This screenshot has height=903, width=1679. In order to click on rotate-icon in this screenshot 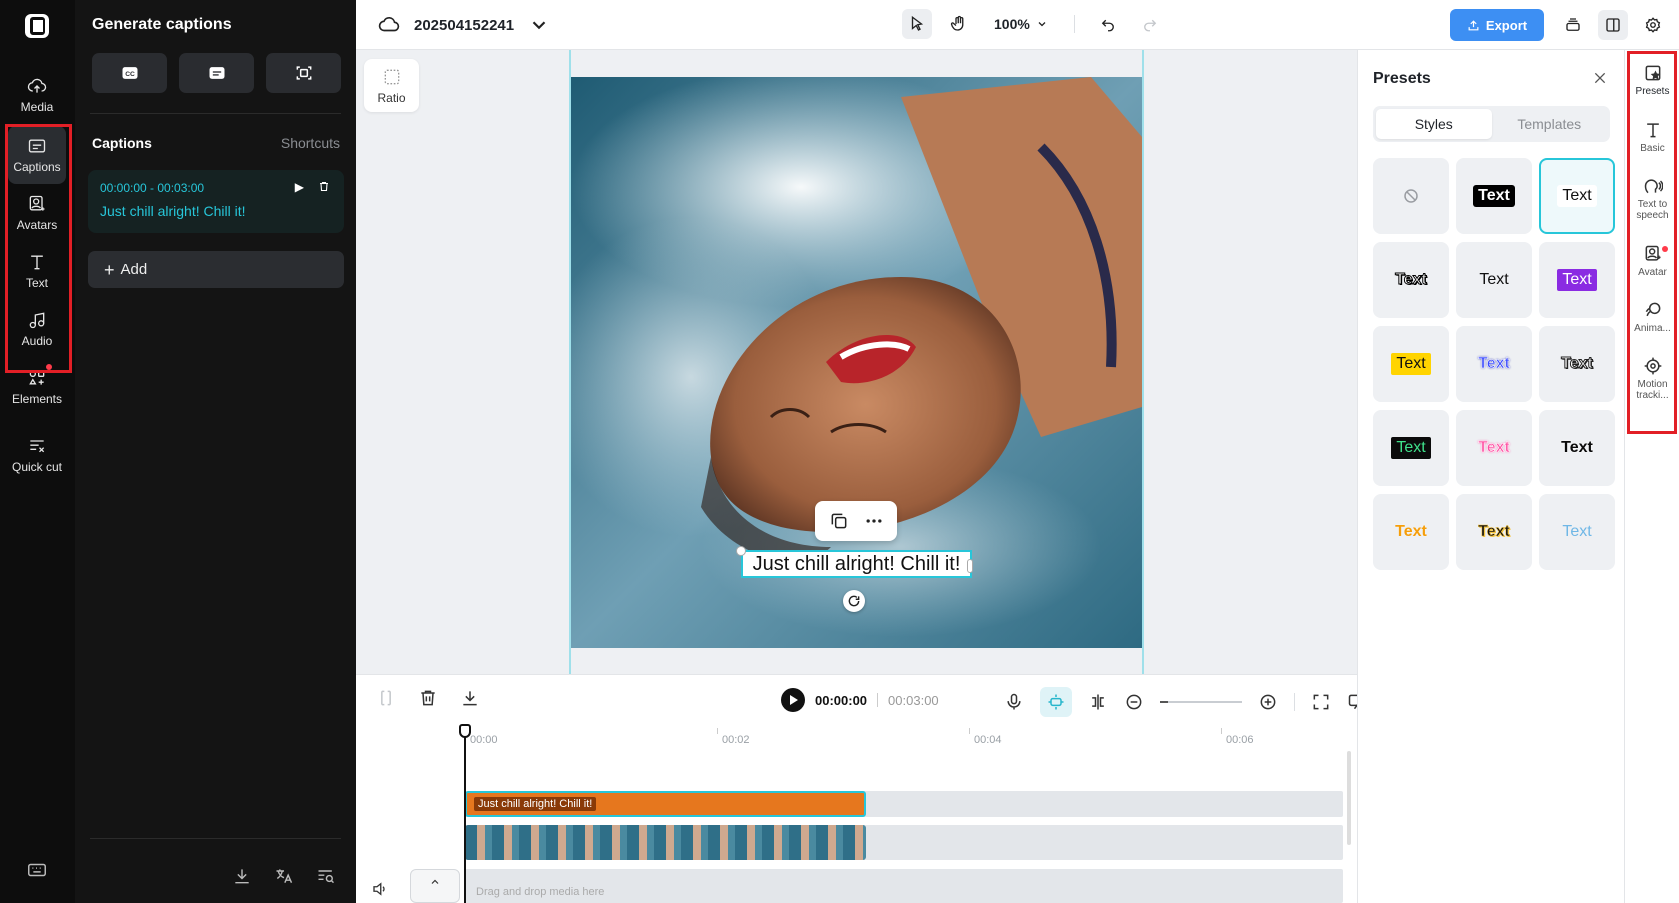, I will do `click(854, 601)`.